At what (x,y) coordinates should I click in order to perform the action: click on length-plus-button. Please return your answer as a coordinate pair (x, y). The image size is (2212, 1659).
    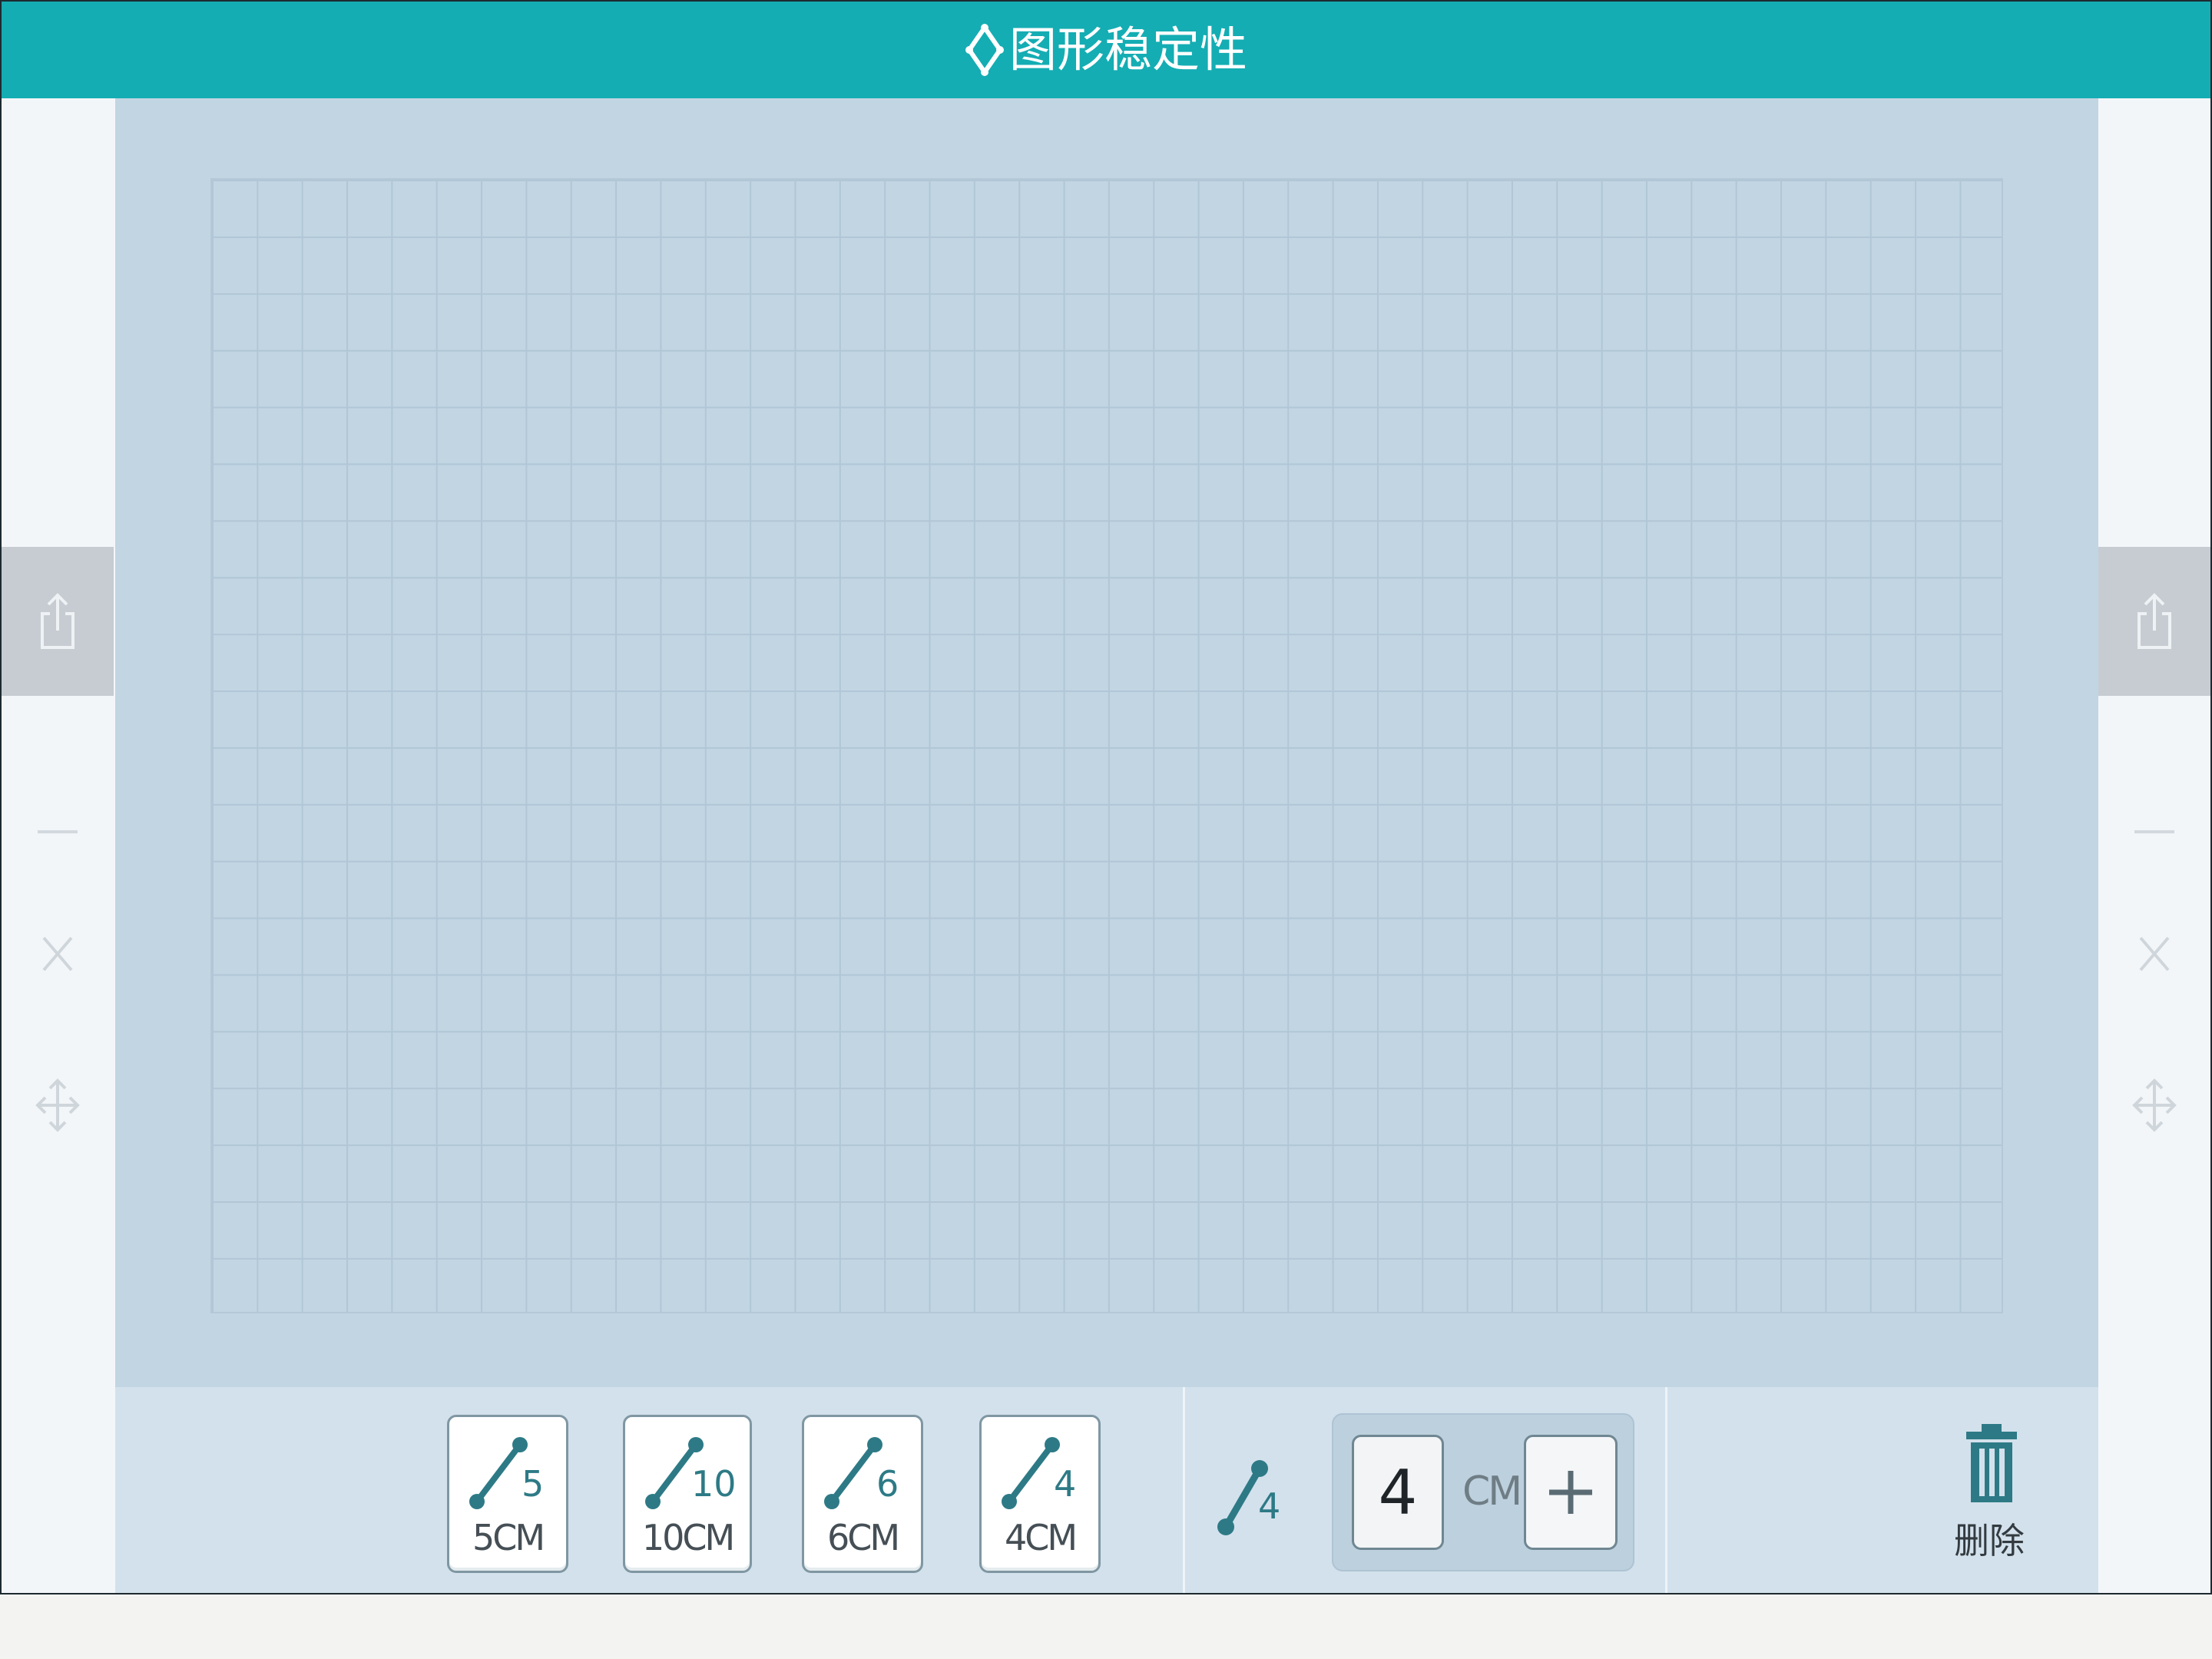
    Looking at the image, I should click on (1571, 1493).